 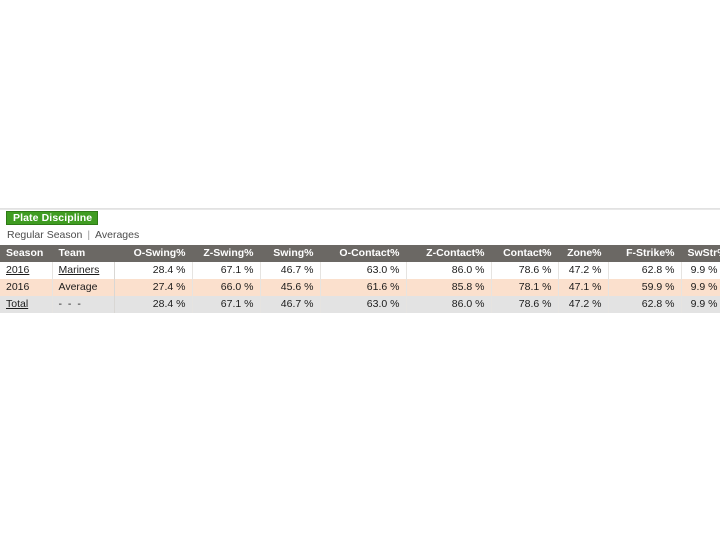 What do you see at coordinates (645, 253) in the screenshot?
I see `column-header-f-strike: F-Strike%` at bounding box center [645, 253].